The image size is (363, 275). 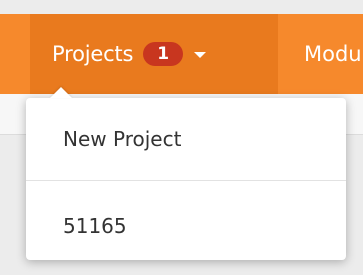 I want to click on chevron-down-icon, so click(x=200, y=55).